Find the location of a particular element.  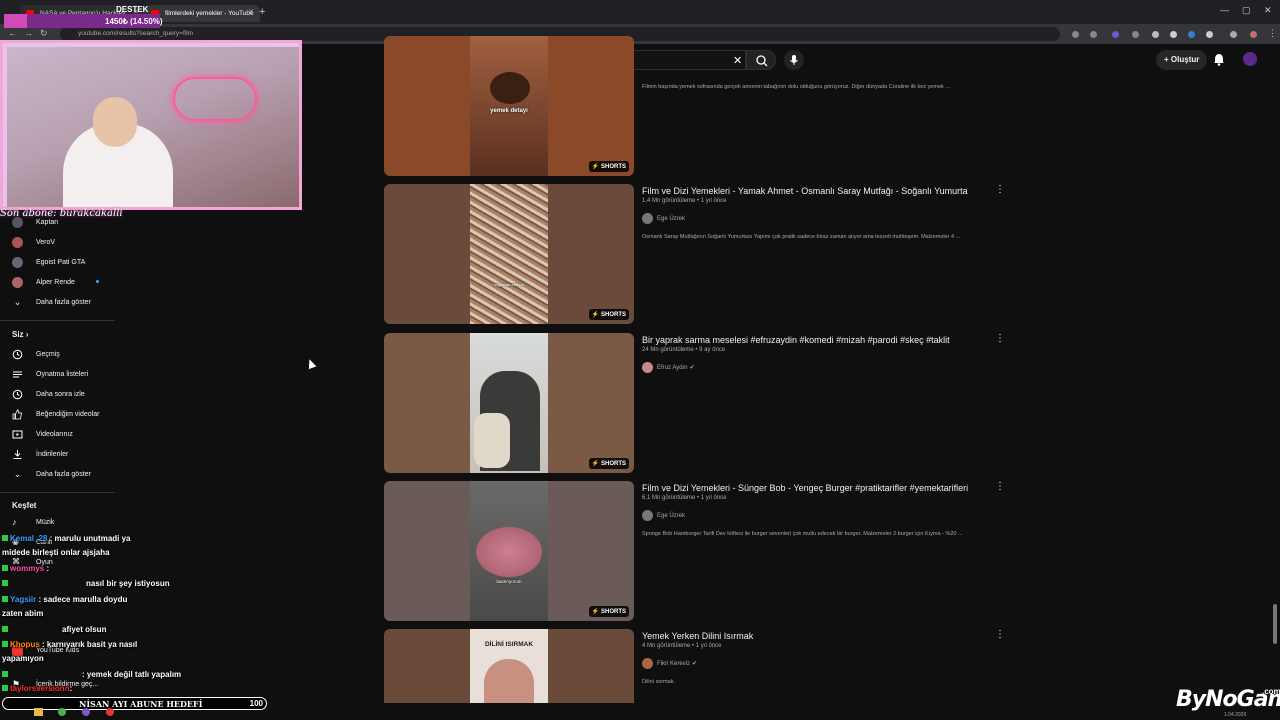

sidebar-item-liked-videos: Beğendiğim videolar is located at coordinates (59, 415).